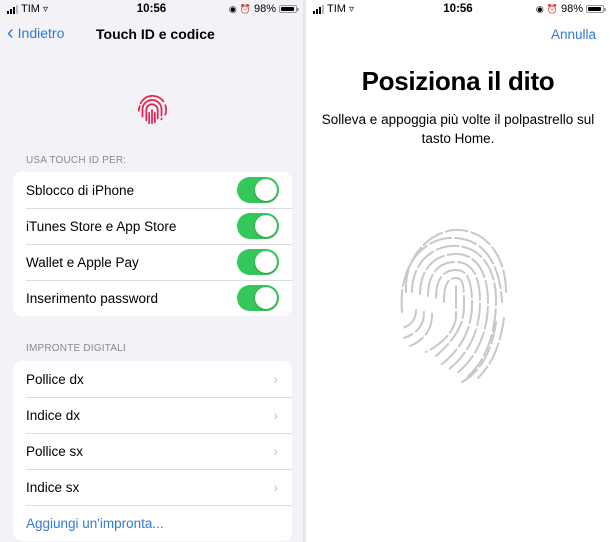  I want to click on fingerprint-item: Pollice sx ›, so click(152, 451).